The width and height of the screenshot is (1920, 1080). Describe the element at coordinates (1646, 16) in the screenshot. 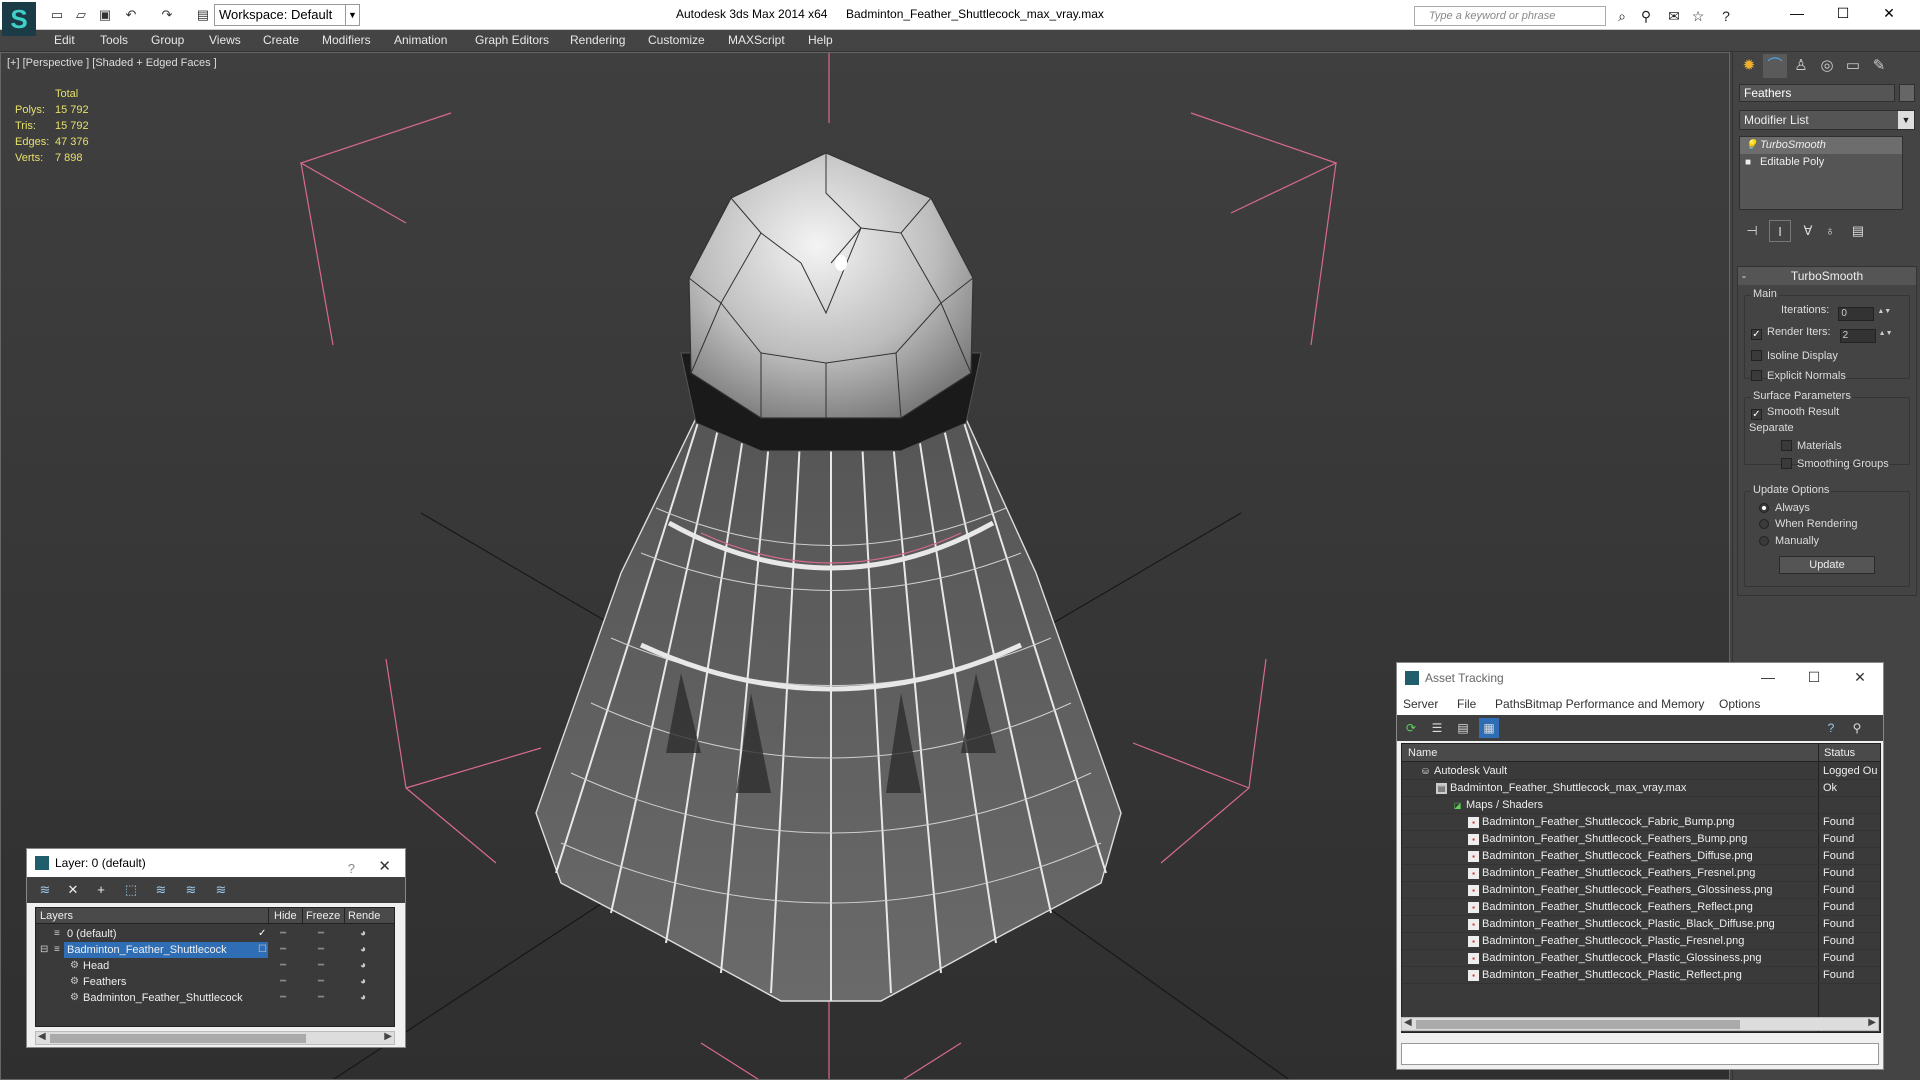

I see `subscription-icon: ⚲` at that location.